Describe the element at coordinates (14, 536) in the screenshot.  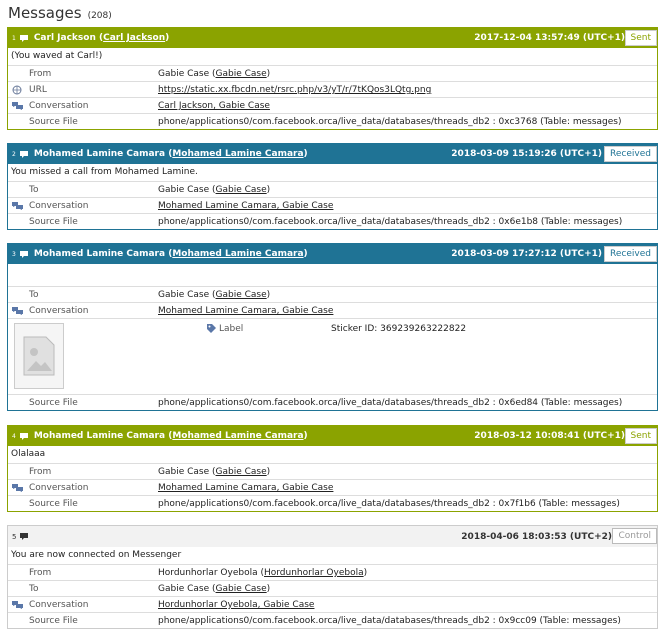
I see `message-index: 5` at that location.